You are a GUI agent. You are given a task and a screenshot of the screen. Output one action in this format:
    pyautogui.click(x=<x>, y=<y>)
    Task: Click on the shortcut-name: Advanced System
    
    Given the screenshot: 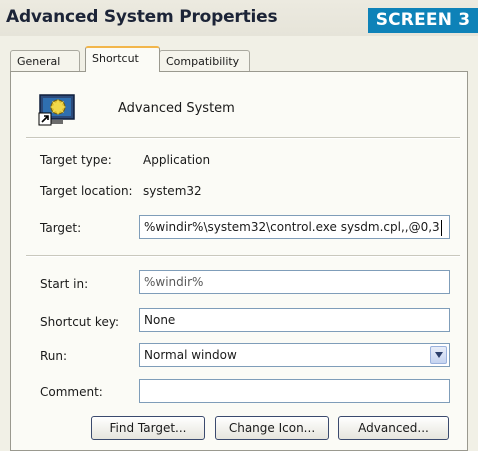 What is the action you would take?
    pyautogui.click(x=176, y=108)
    